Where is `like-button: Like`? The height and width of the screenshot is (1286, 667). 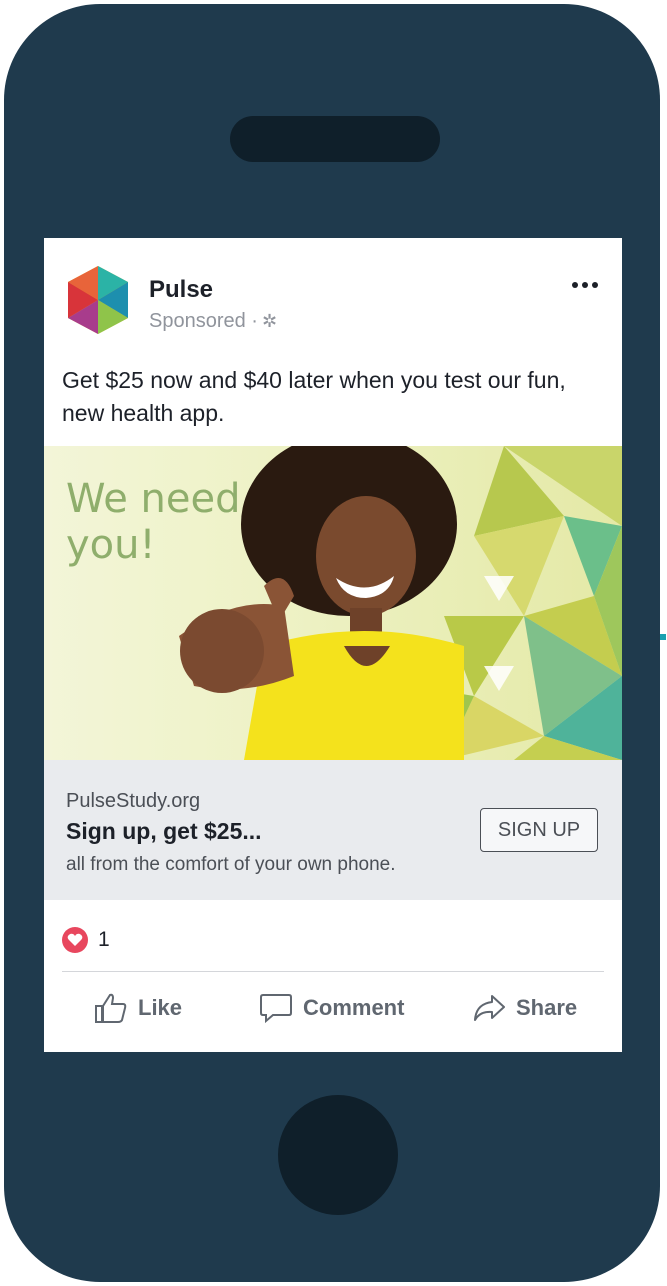
like-button: Like is located at coordinates (138, 1008).